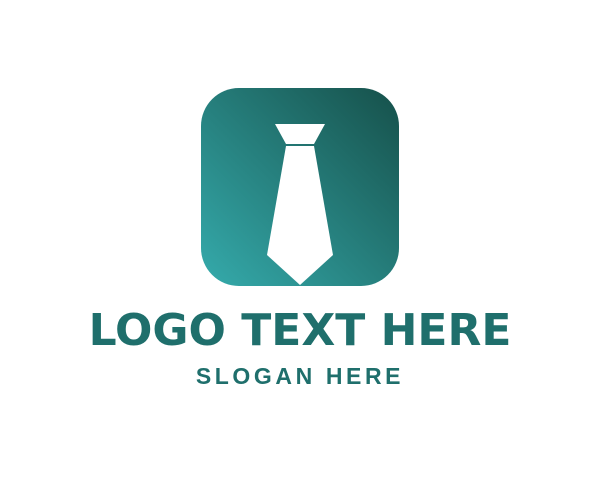 This screenshot has width=600, height=480. Describe the element at coordinates (300, 376) in the screenshot. I see `logo-slogan: SLOGAN HERE` at that location.